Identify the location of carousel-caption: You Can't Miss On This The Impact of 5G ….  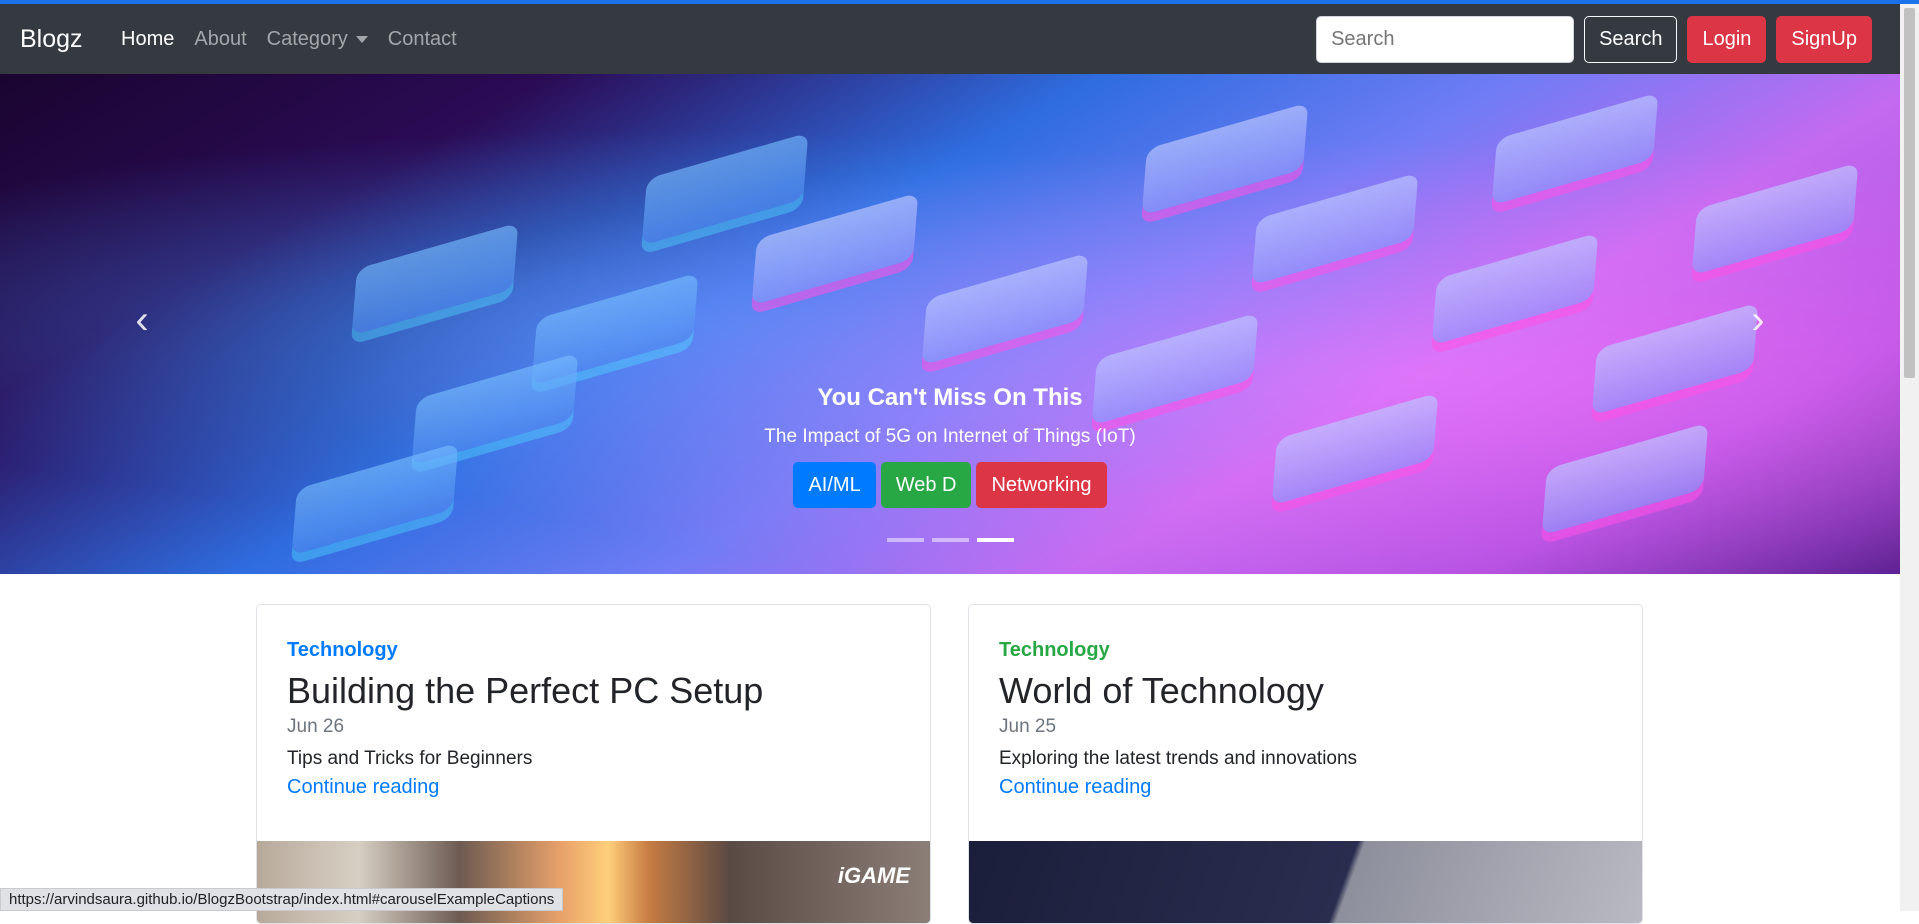
(950, 446).